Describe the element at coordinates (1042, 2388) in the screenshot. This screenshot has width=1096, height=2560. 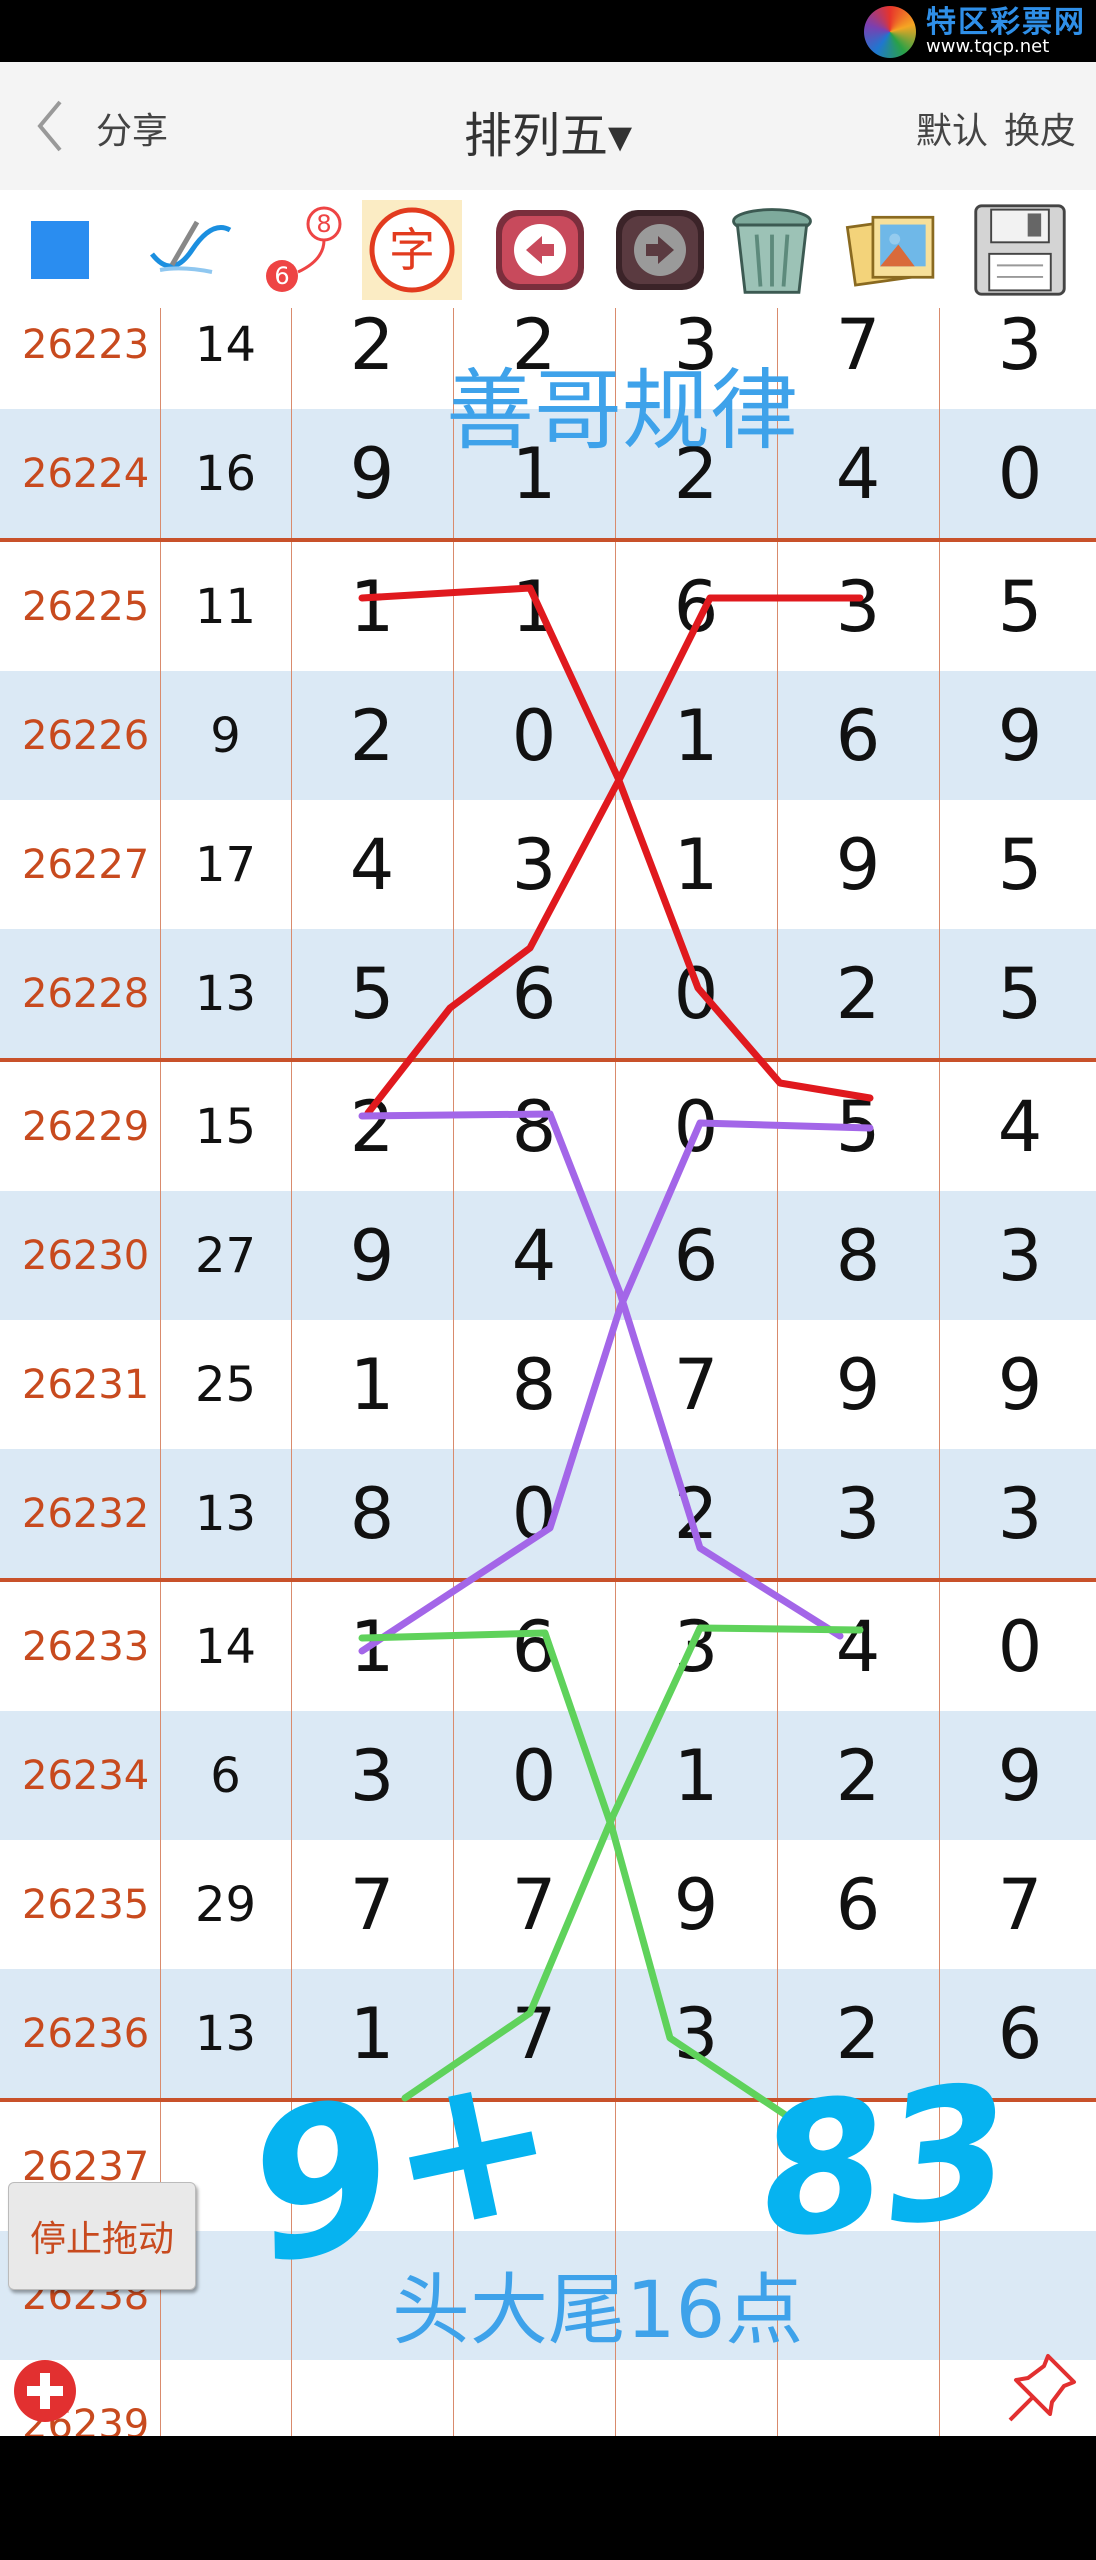
I see `pin-icon` at that location.